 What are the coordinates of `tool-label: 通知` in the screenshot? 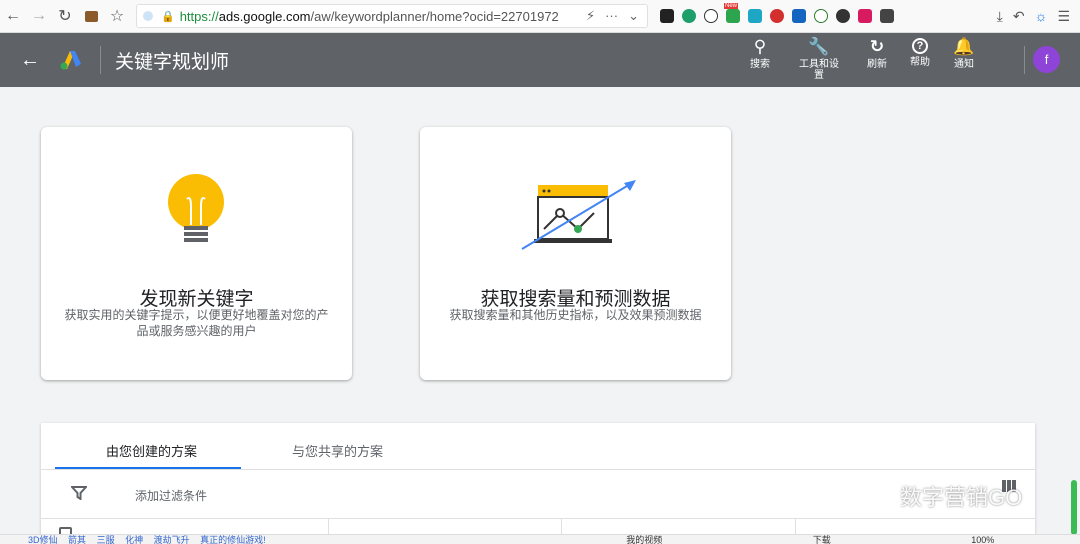 It's located at (964, 64).